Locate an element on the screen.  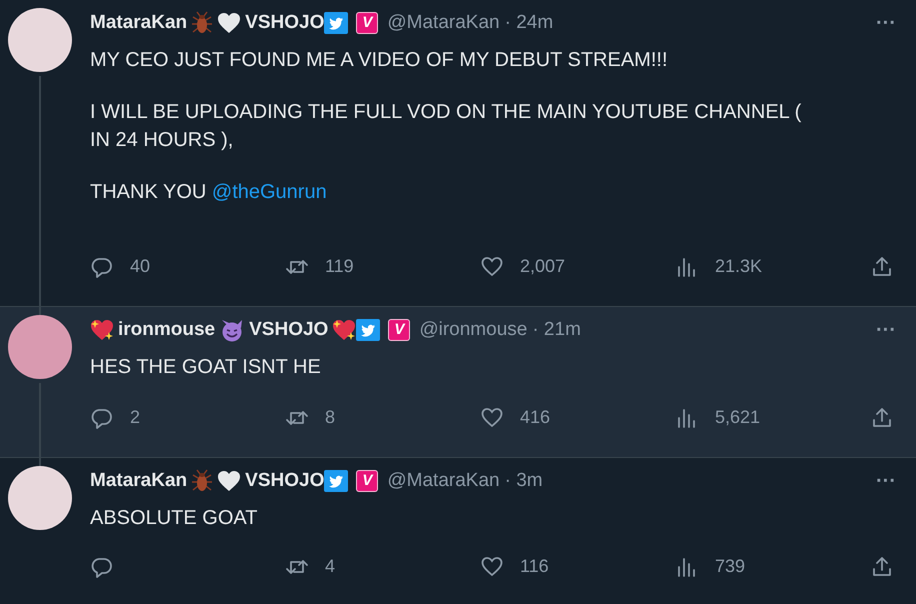
user-handle: @ironmouse is located at coordinates (473, 330).